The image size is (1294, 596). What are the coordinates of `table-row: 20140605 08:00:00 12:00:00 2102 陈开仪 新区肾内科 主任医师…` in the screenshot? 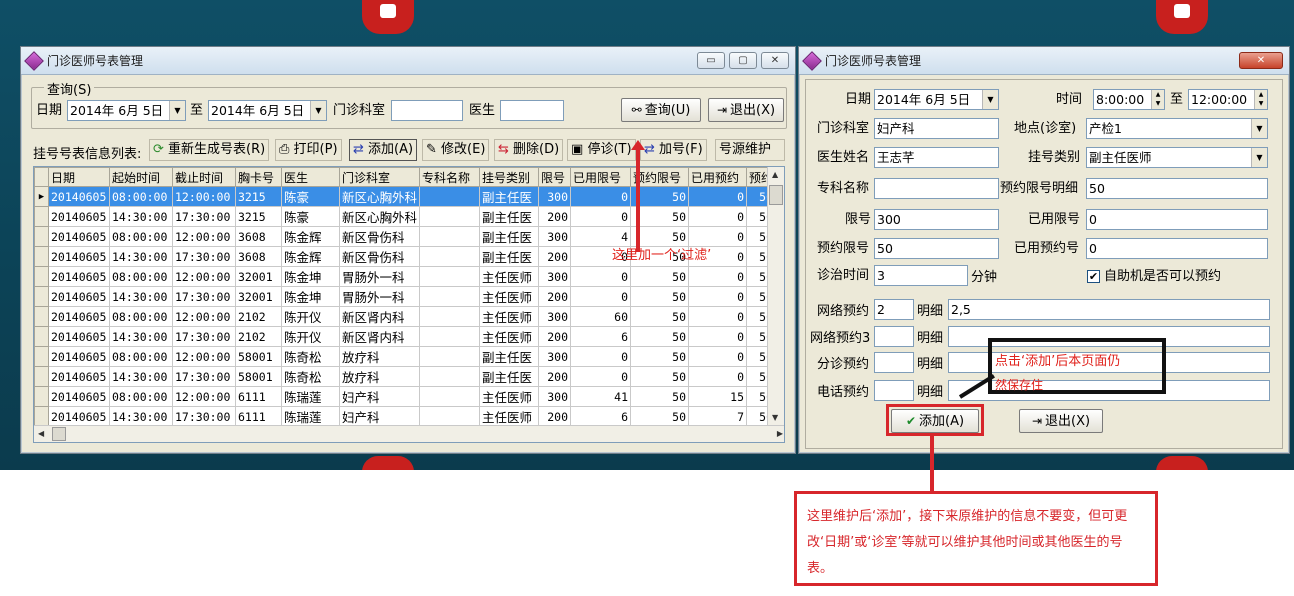 It's located at (405, 316).